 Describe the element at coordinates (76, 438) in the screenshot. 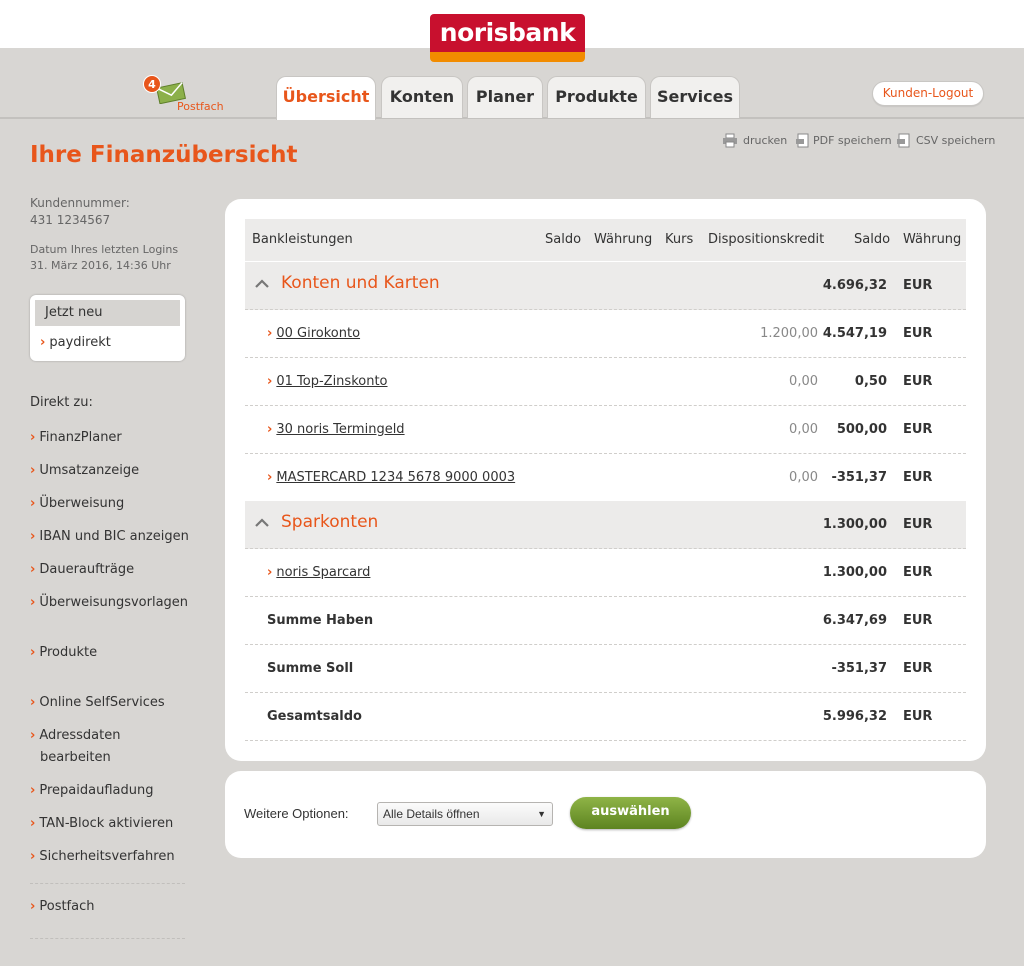

I see `sidebar-item-finanzplaner: › FinanzPlaner` at that location.